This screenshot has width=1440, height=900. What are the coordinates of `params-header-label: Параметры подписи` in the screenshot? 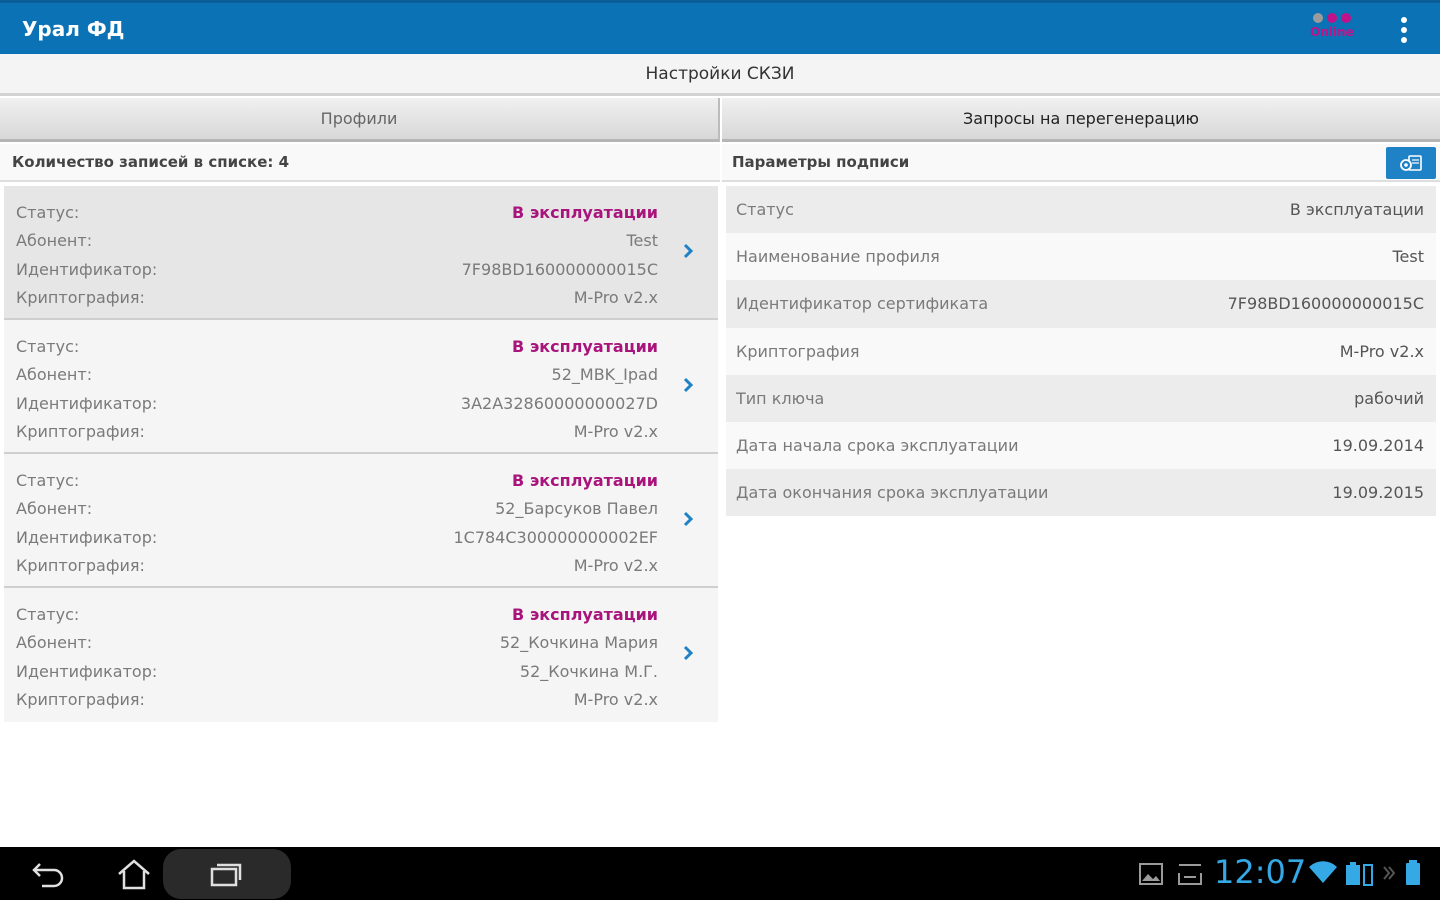 It's located at (821, 162).